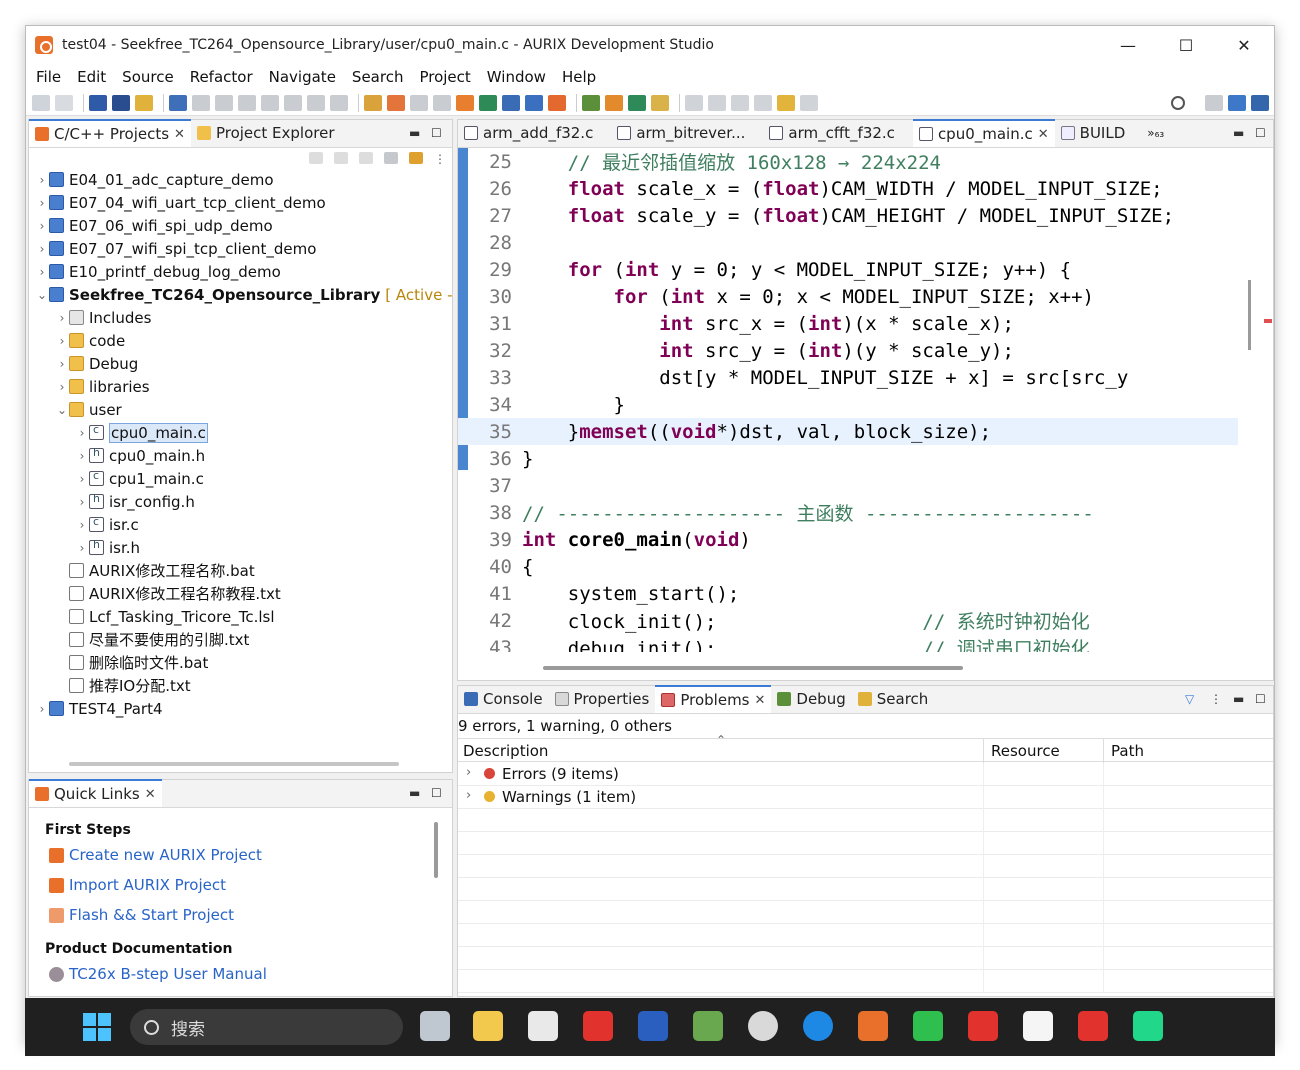  What do you see at coordinates (341, 158) in the screenshot?
I see `forward-icon` at bounding box center [341, 158].